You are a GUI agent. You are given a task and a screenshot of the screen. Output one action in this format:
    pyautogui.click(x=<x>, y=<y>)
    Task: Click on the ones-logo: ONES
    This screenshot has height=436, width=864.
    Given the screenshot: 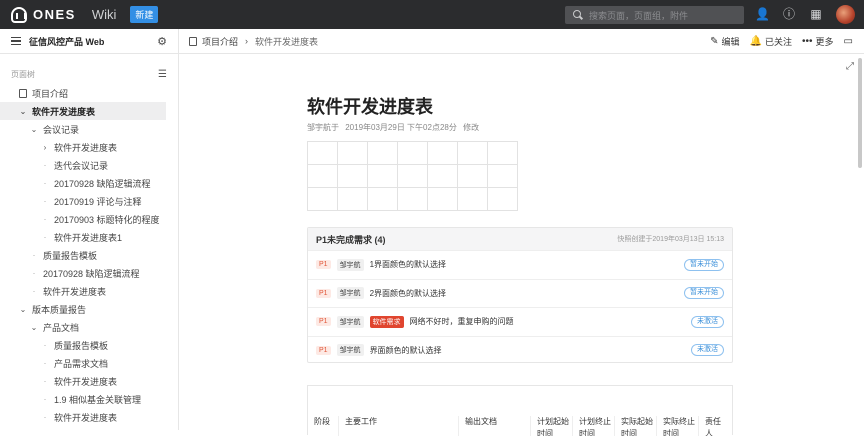 What is the action you would take?
    pyautogui.click(x=43, y=14)
    